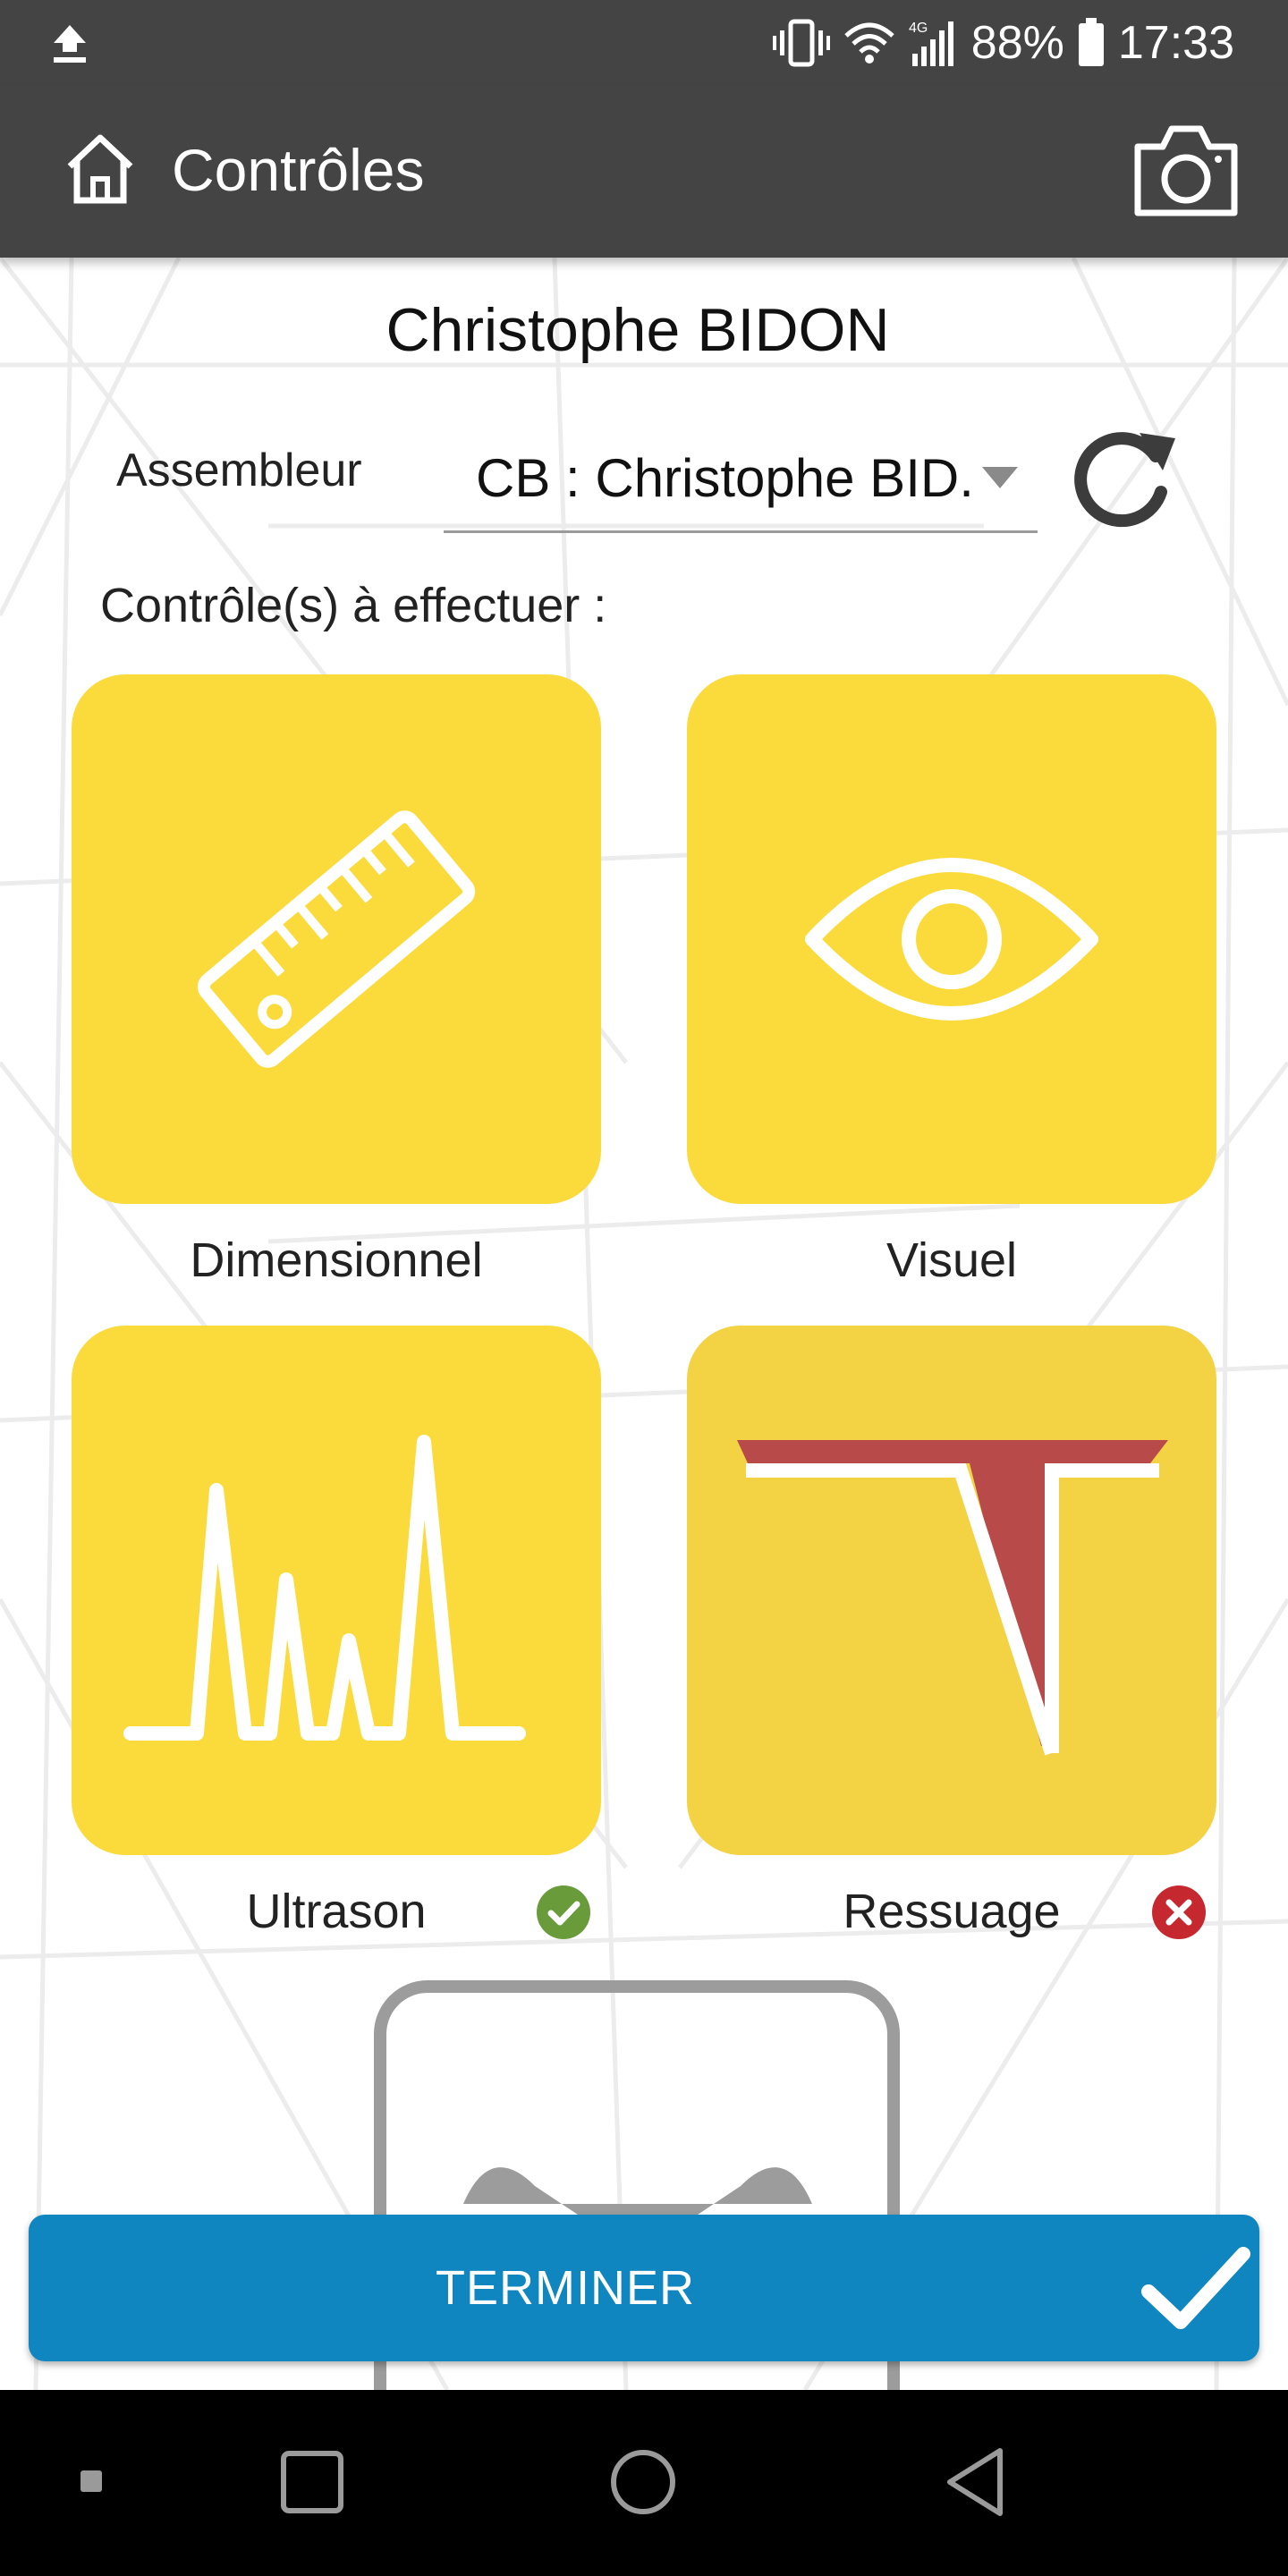  What do you see at coordinates (931, 43) in the screenshot?
I see `signal-icon: 4G` at bounding box center [931, 43].